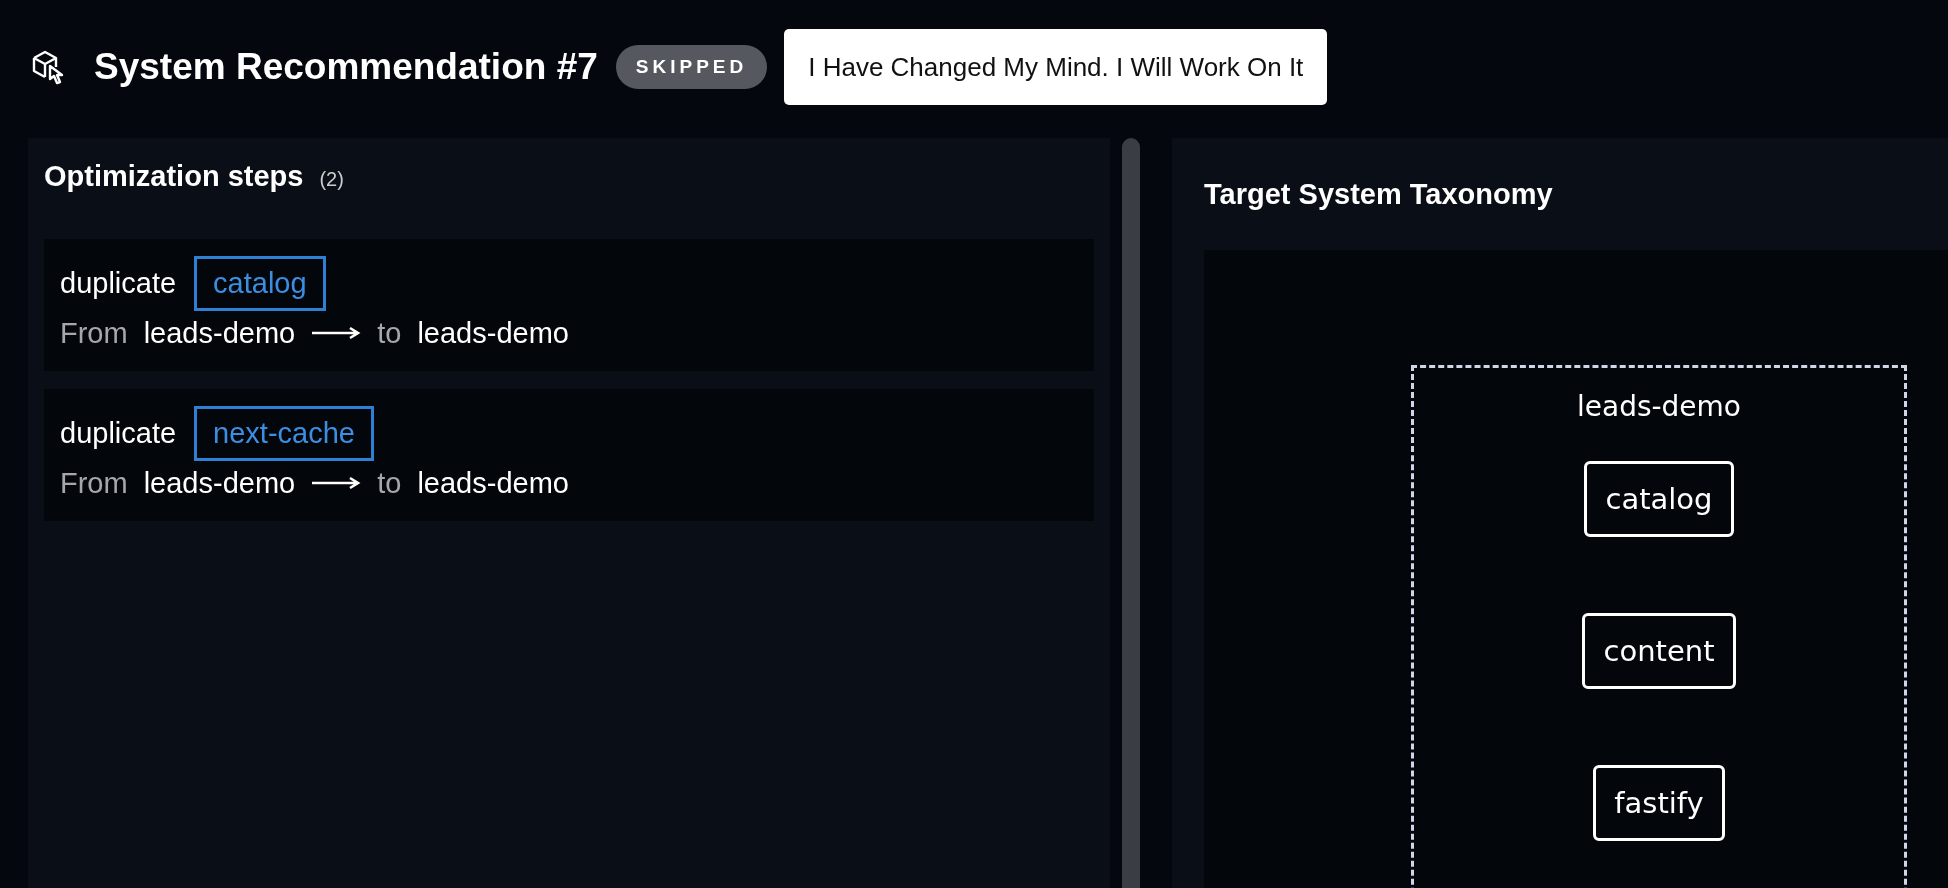 The height and width of the screenshot is (888, 1948). Describe the element at coordinates (1659, 651) in the screenshot. I see `diagram-node: content` at that location.